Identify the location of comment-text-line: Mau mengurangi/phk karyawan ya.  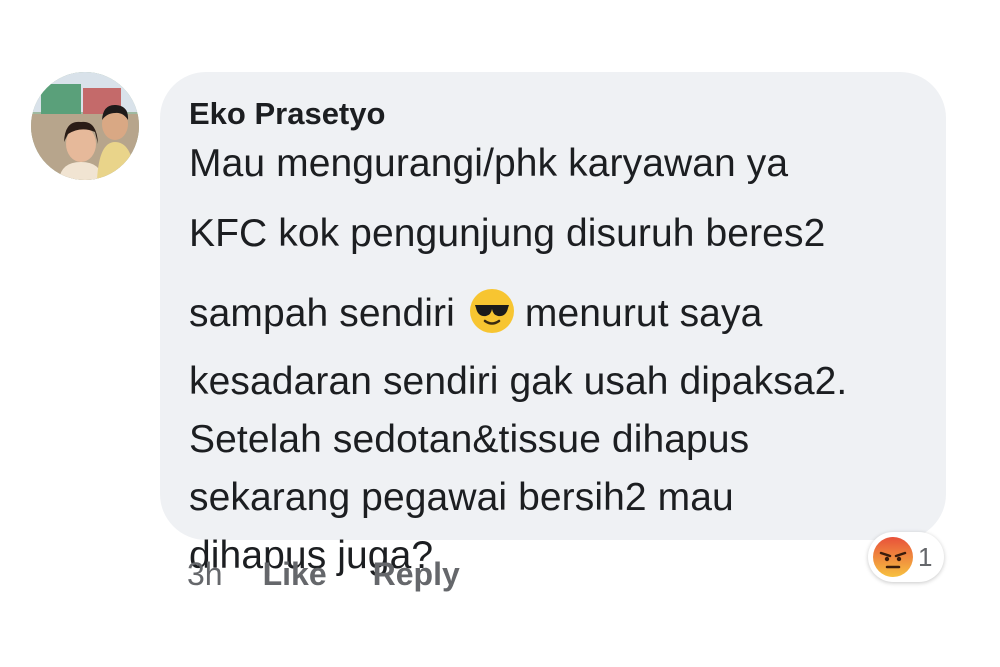
(489, 163).